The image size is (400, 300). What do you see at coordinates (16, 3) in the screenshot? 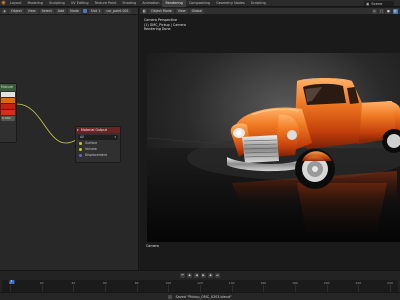
I see `workspace-tab-layout: Layout` at bounding box center [16, 3].